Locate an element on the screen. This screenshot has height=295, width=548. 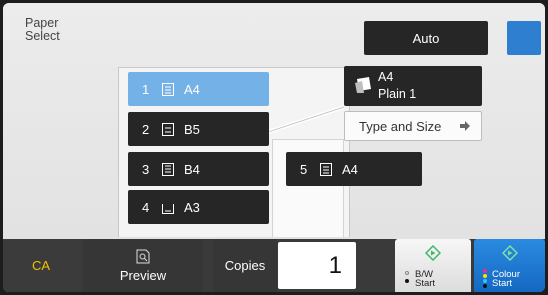
colour-label-line-2: Start is located at coordinates (502, 283).